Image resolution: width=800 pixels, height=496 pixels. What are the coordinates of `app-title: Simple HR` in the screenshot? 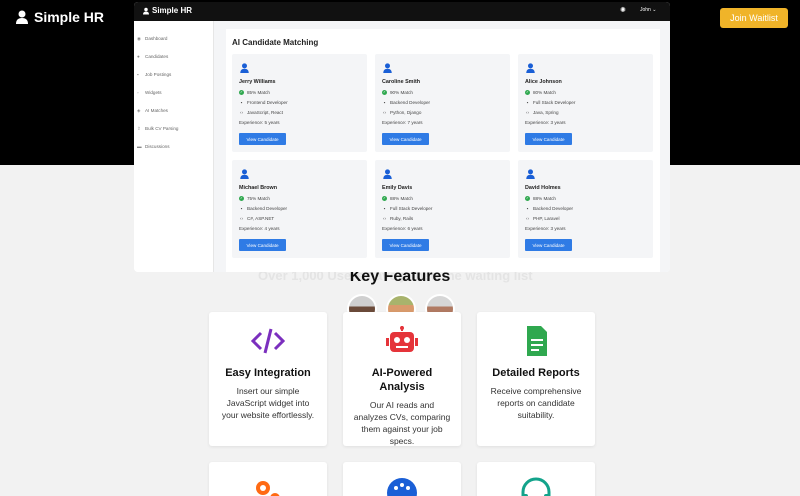 It's located at (167, 10).